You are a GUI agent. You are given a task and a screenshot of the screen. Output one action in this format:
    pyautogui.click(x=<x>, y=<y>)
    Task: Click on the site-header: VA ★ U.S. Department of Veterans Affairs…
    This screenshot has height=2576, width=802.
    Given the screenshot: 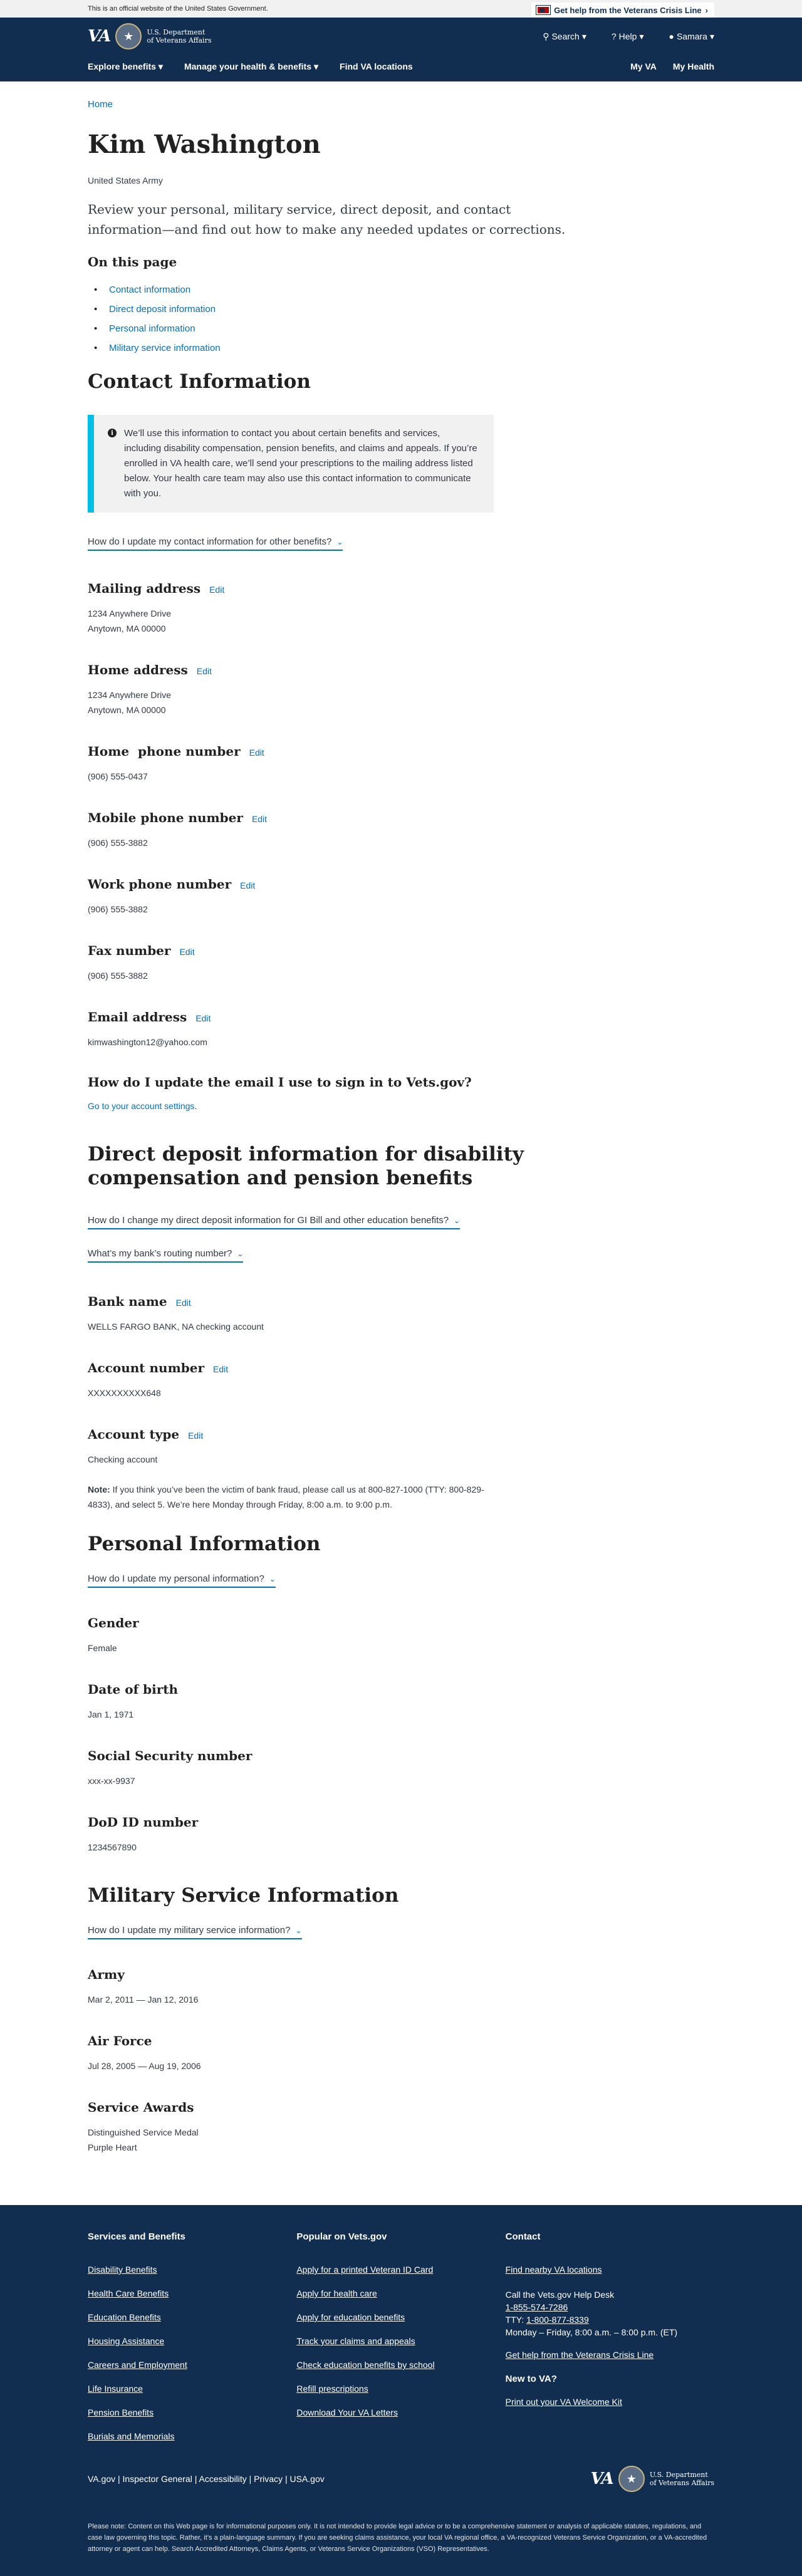 What is the action you would take?
    pyautogui.click(x=401, y=49)
    